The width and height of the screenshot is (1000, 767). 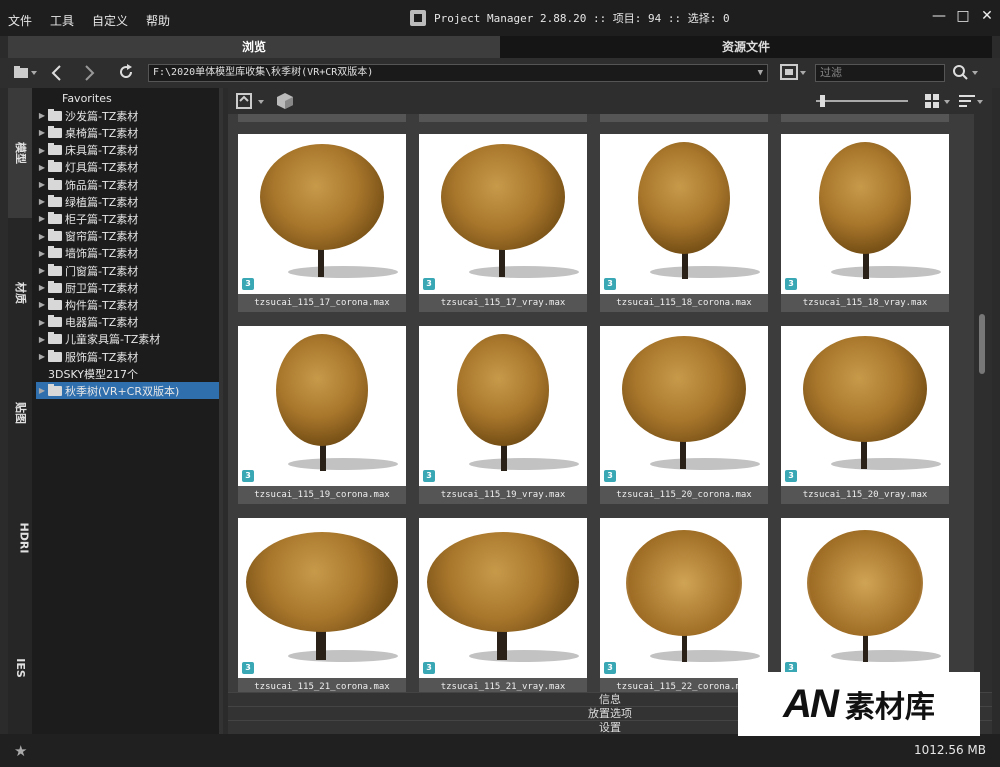 I want to click on tree-item: ▶ 灯具篇-TZ素材, so click(x=128, y=167).